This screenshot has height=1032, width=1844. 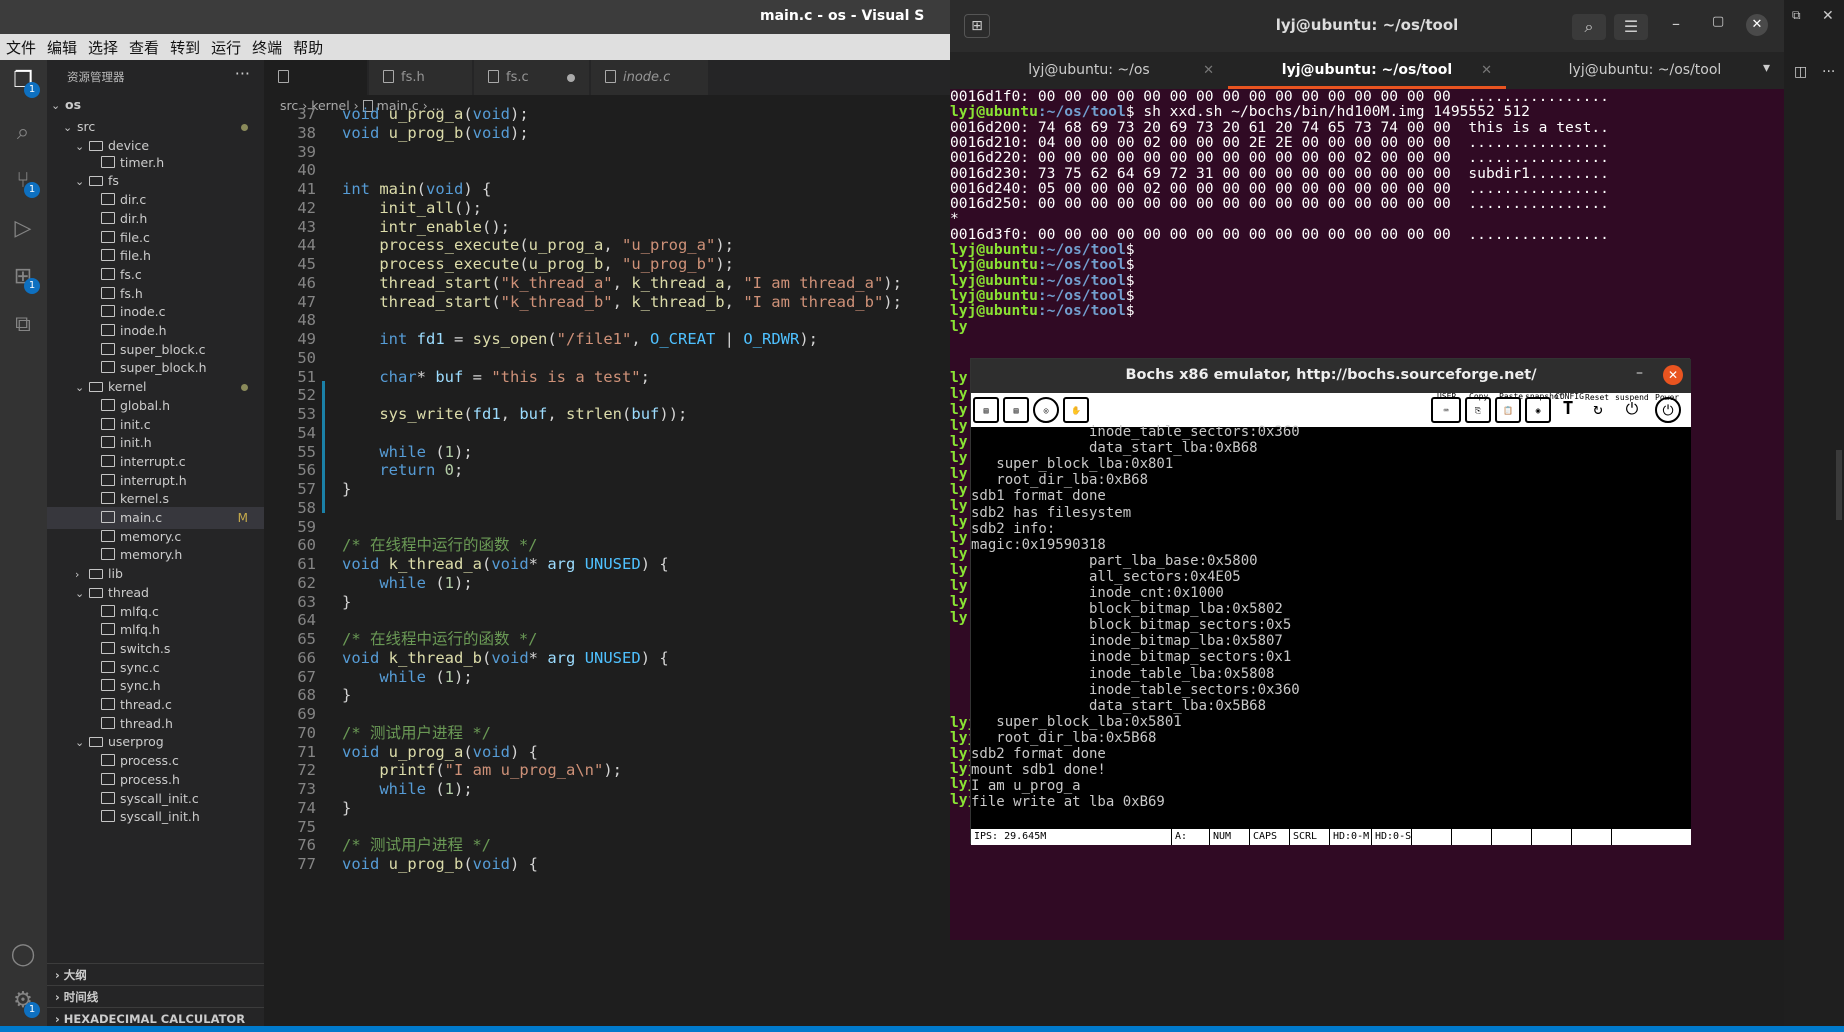 What do you see at coordinates (986, 410) in the screenshot?
I see `floppy-a-icon: ▤` at bounding box center [986, 410].